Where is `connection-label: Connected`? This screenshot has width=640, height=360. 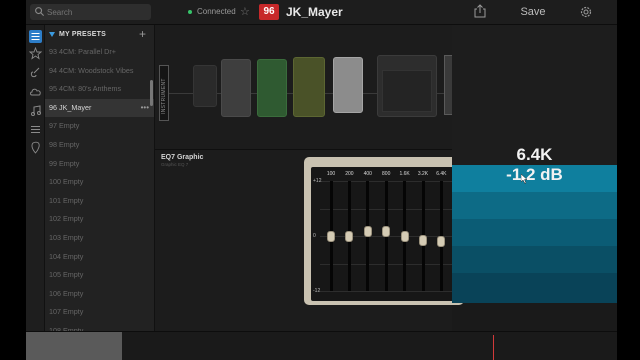
connection-label: Connected is located at coordinates (216, 11).